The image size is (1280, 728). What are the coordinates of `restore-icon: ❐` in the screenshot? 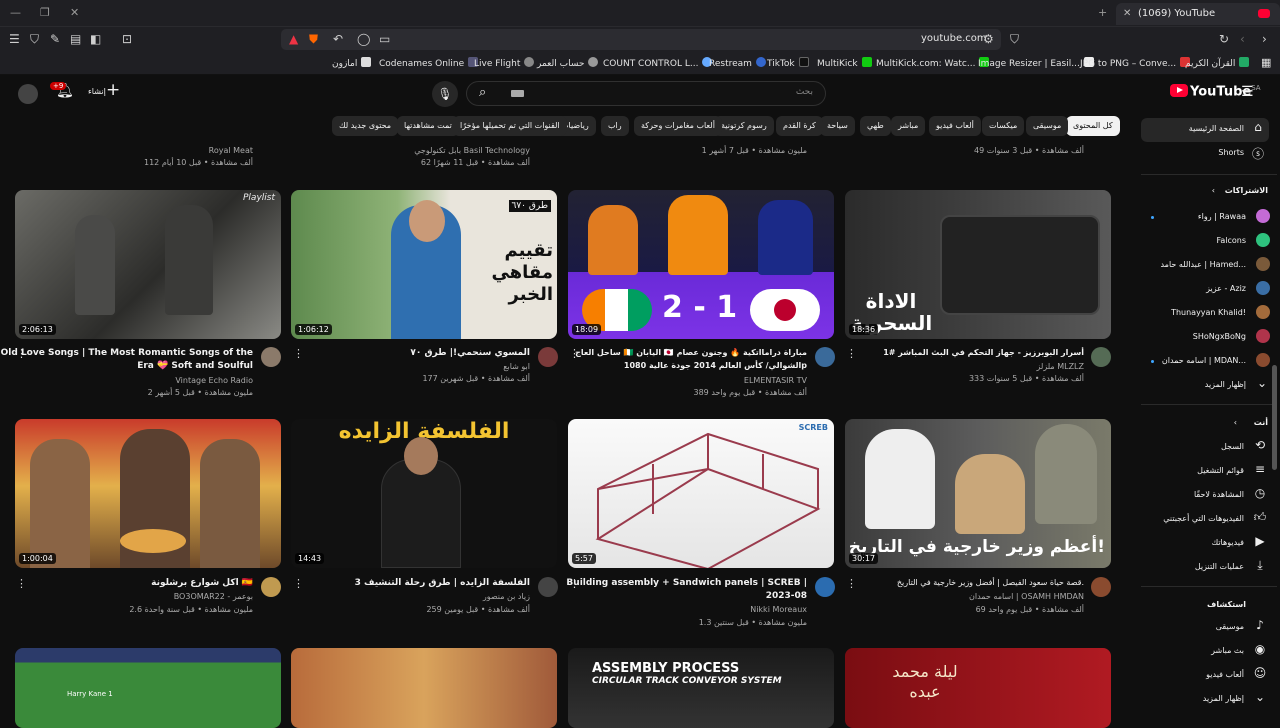 It's located at (45, 12).